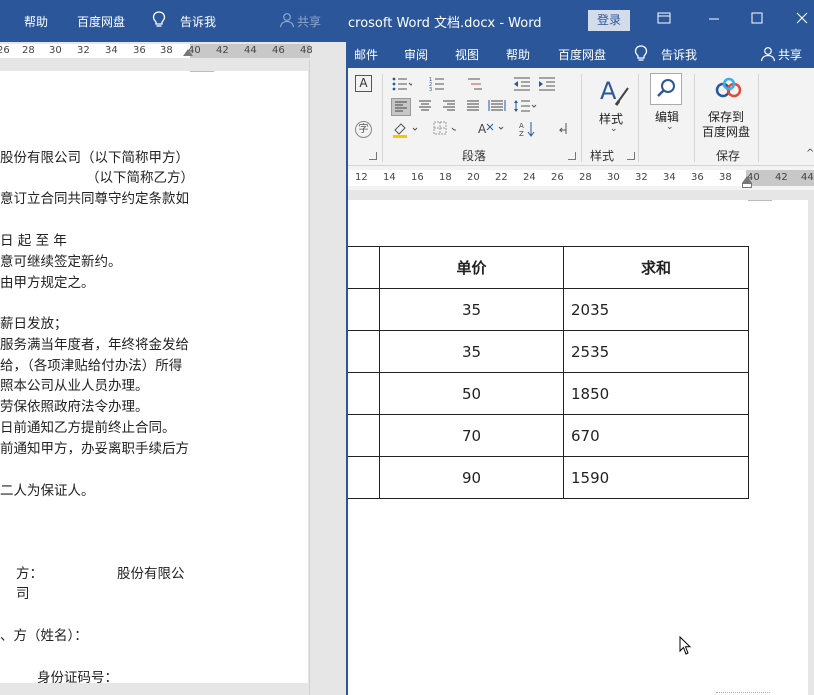 The width and height of the screenshot is (814, 695). What do you see at coordinates (471, 477) in the screenshot?
I see `price-cell: 90` at bounding box center [471, 477].